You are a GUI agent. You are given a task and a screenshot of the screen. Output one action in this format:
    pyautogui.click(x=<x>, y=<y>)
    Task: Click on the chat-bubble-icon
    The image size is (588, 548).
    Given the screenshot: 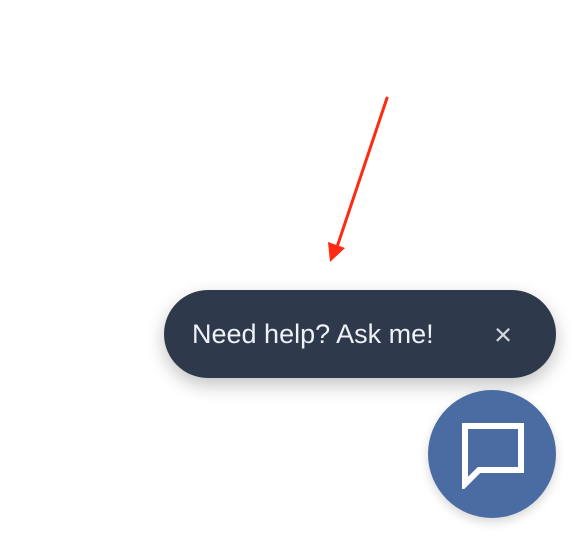 What is the action you would take?
    pyautogui.click(x=493, y=456)
    